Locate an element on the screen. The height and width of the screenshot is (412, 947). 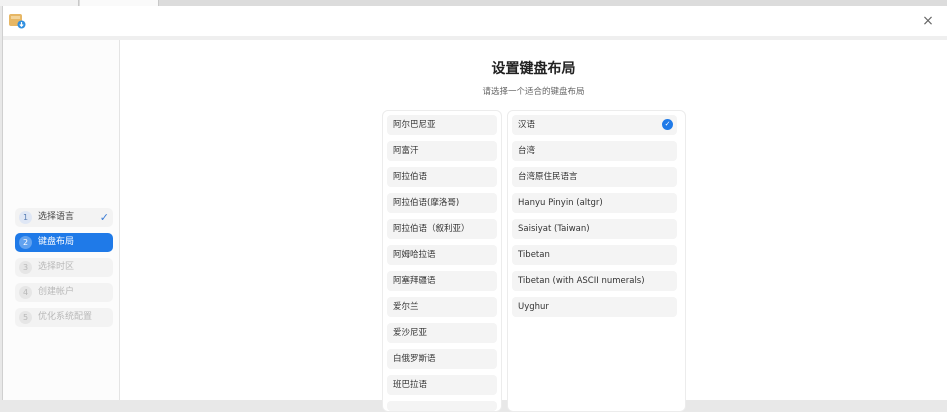
step-number: 4 is located at coordinates (25, 292).